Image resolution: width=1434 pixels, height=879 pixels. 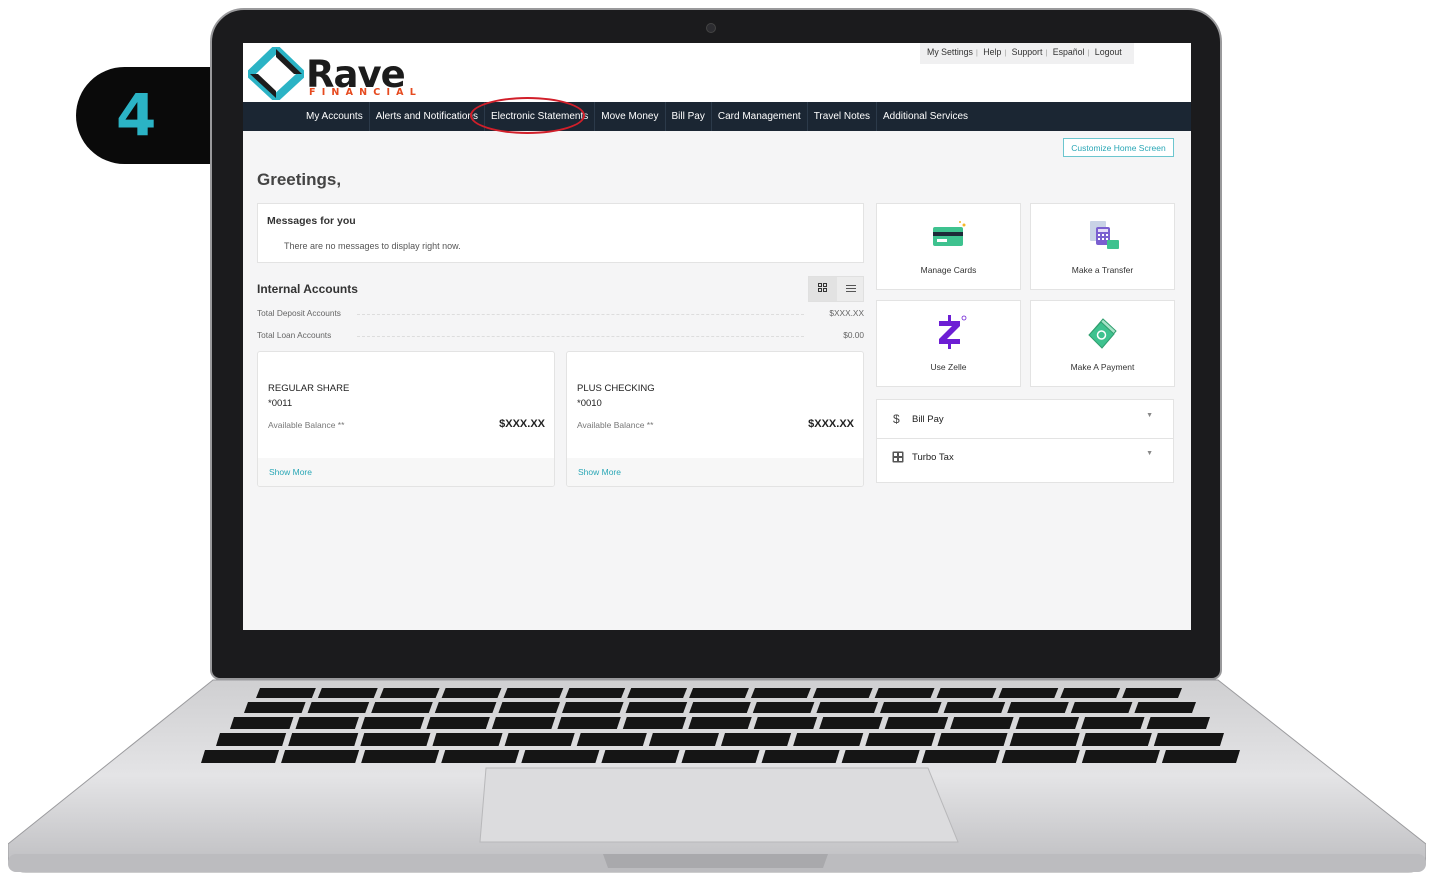 I want to click on list-view-icon, so click(x=850, y=289).